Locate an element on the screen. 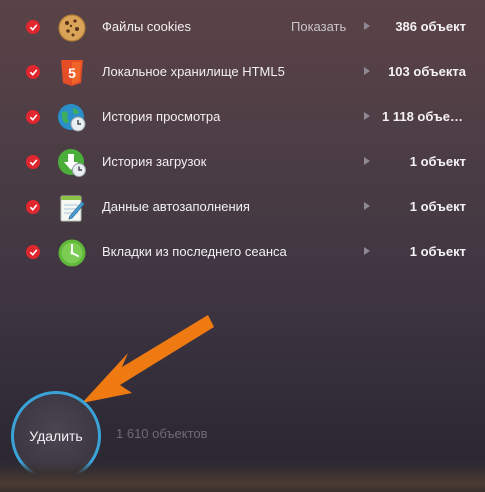 The height and width of the screenshot is (492, 485). clock-icon is located at coordinates (72, 253).